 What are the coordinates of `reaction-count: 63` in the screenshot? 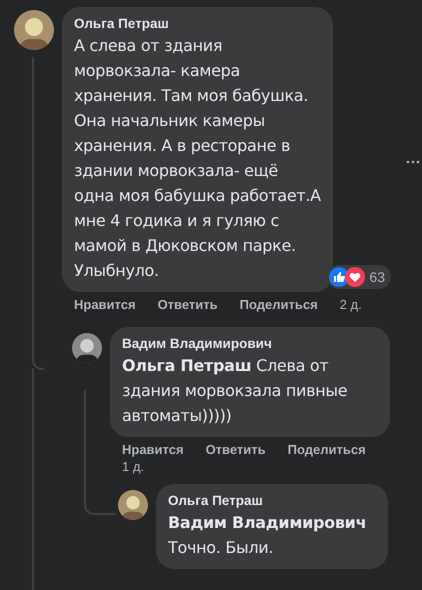 It's located at (377, 277).